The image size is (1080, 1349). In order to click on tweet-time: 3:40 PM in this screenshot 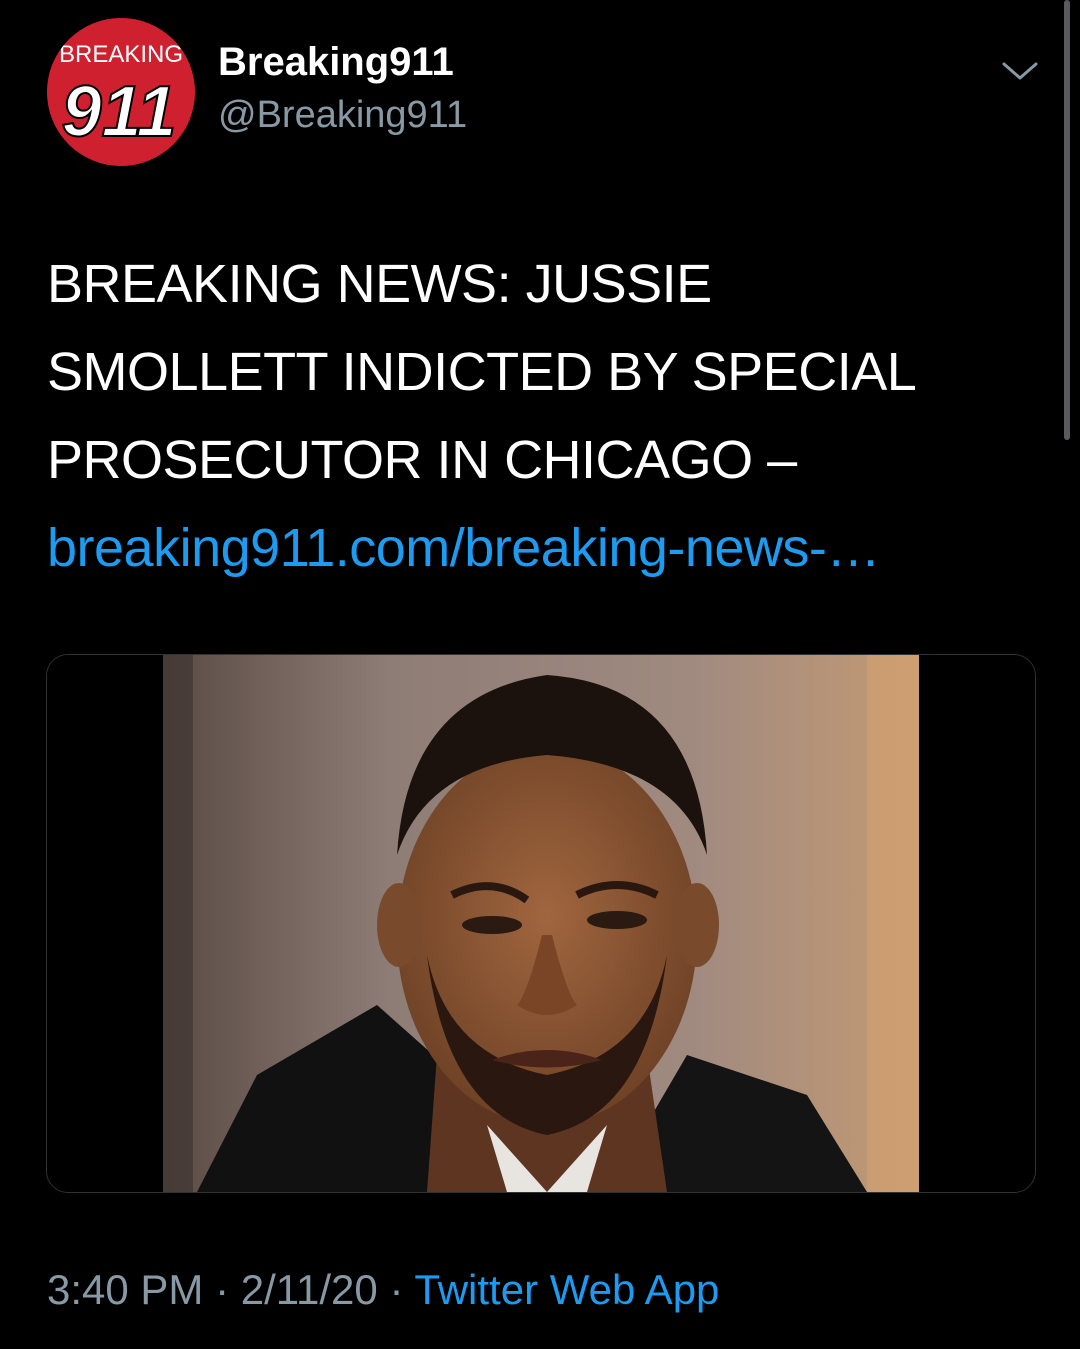, I will do `click(125, 1289)`.